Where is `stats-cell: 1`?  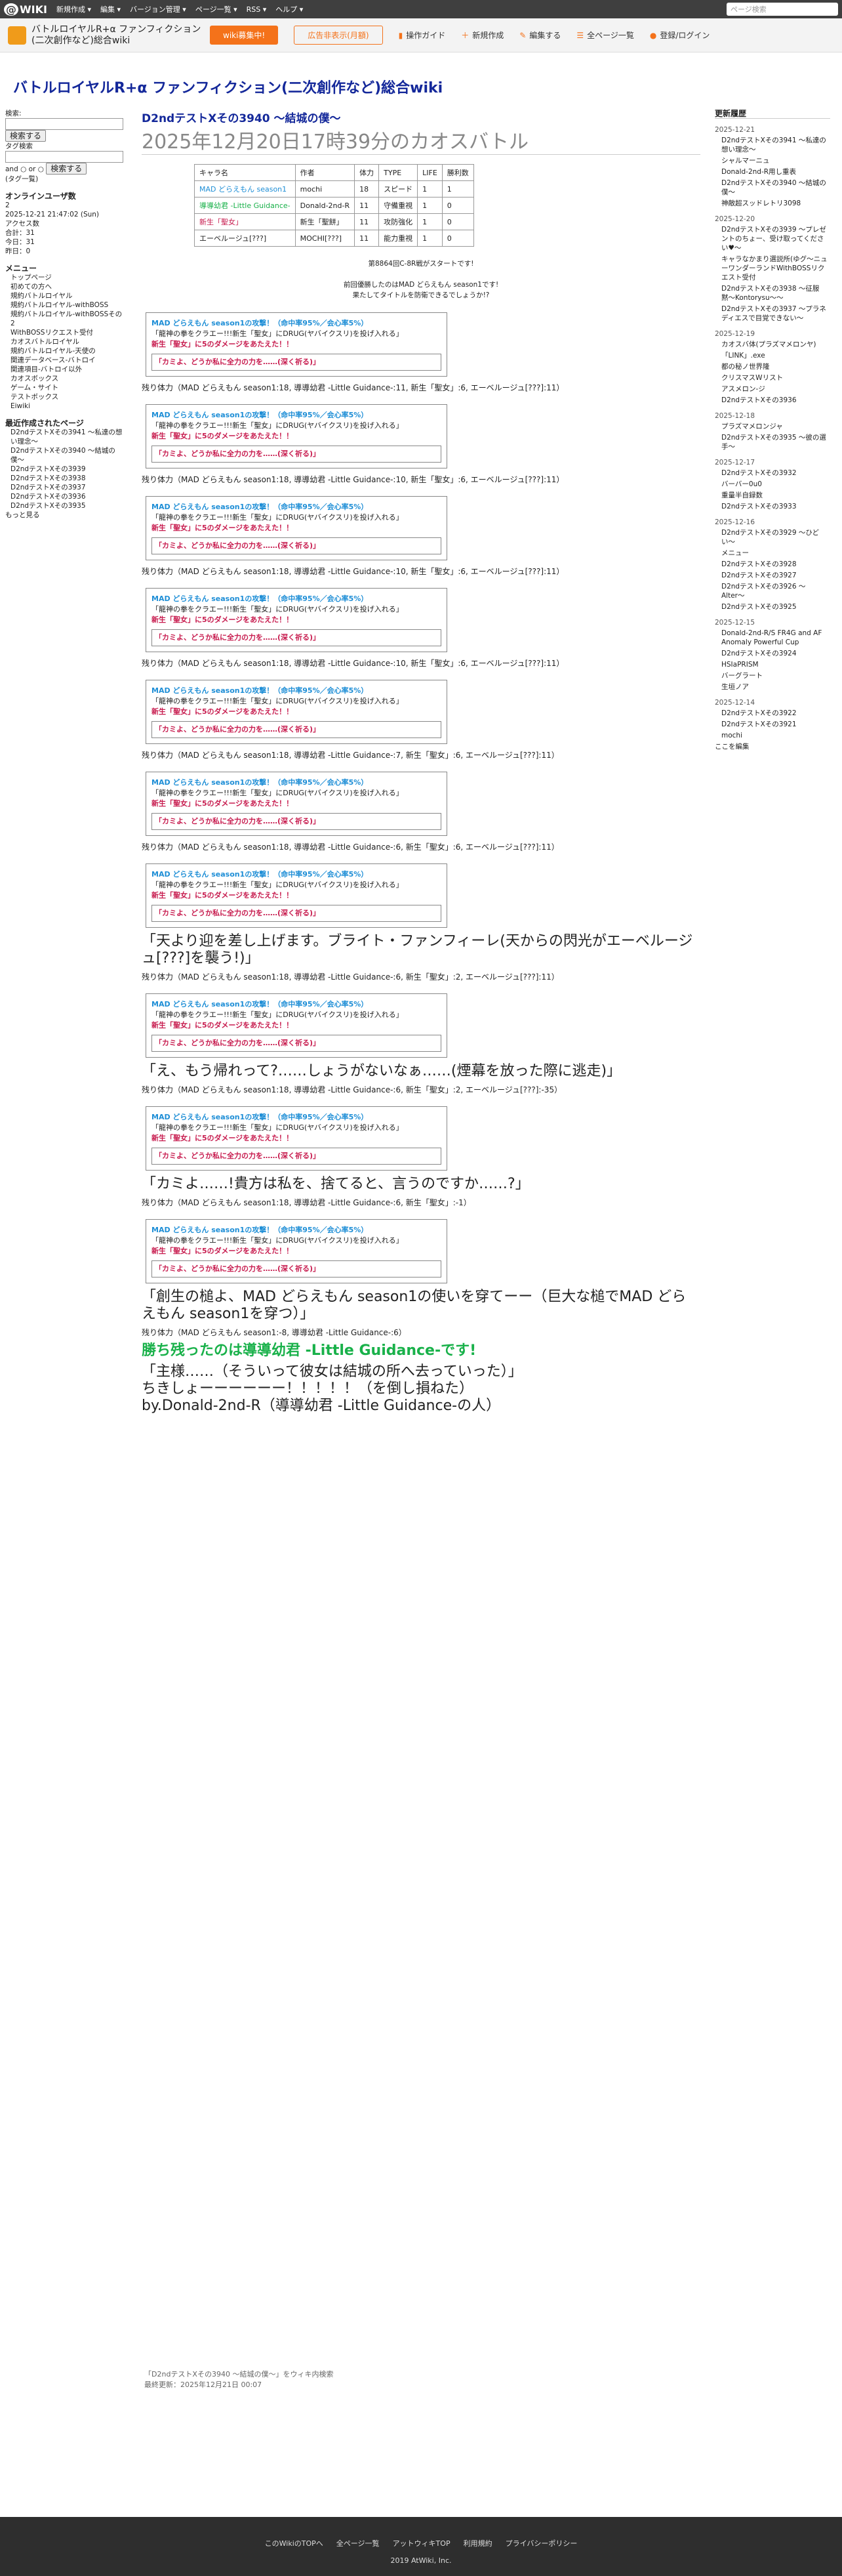
stats-cell: 1 is located at coordinates (430, 189).